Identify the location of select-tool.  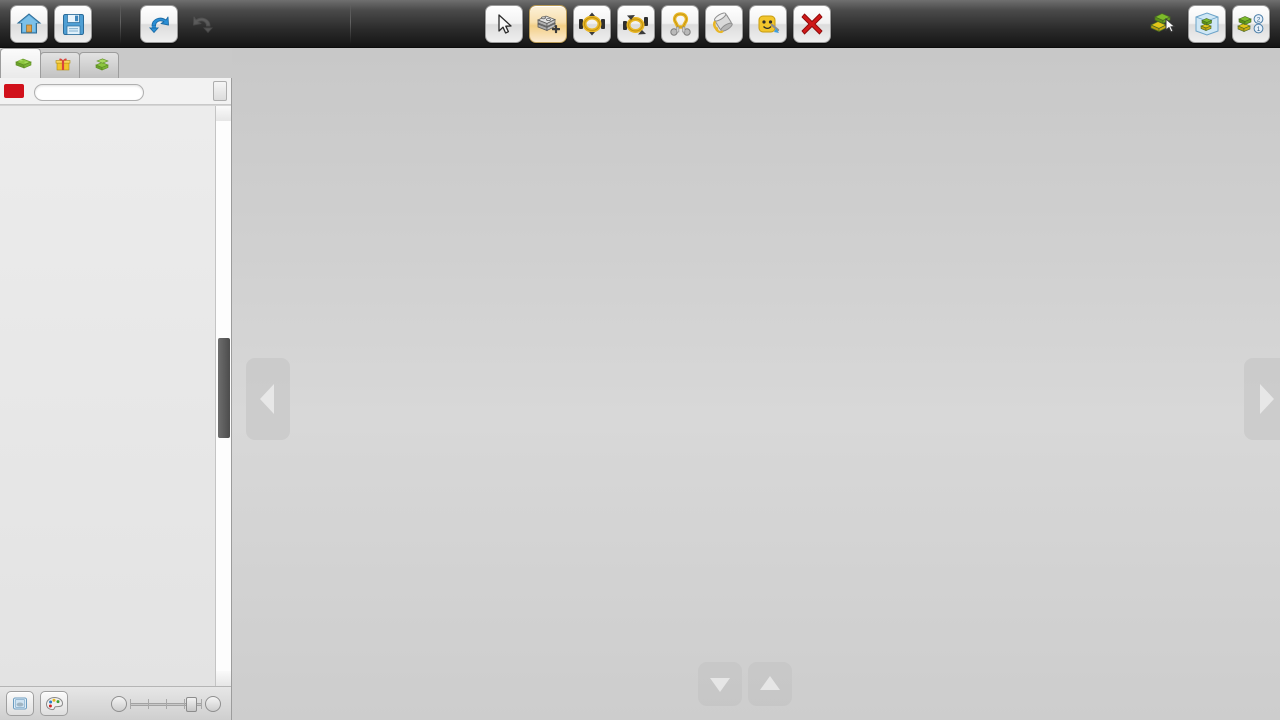
(504, 24).